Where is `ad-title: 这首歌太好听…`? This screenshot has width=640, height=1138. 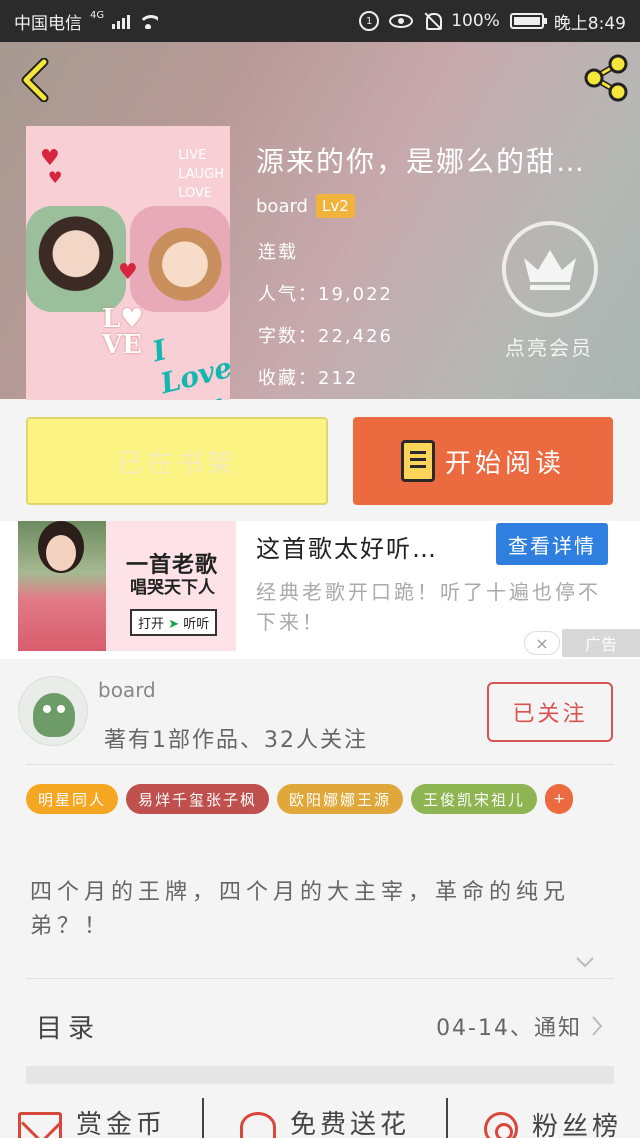
ad-title: 这首歌太好听… is located at coordinates (347, 546).